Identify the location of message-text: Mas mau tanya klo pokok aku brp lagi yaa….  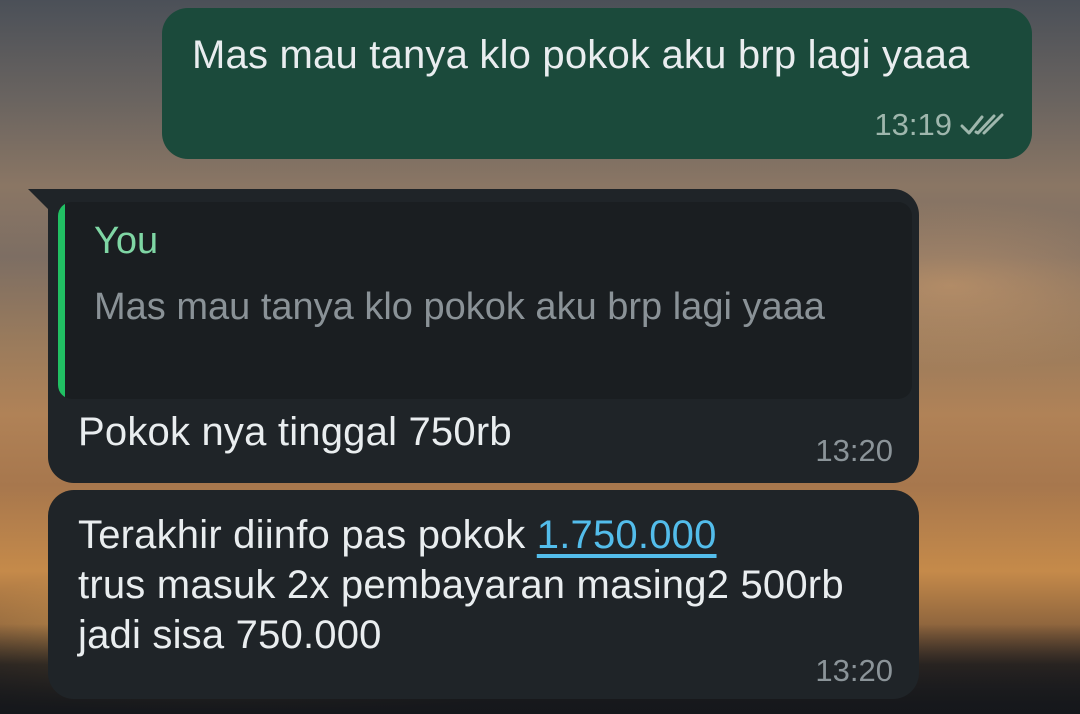
(581, 55).